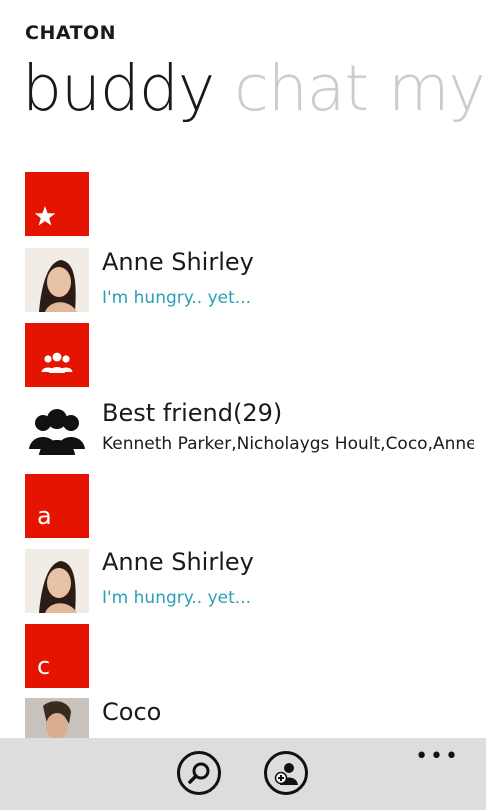  What do you see at coordinates (192, 413) in the screenshot?
I see `group-name: Best friend(29)` at bounding box center [192, 413].